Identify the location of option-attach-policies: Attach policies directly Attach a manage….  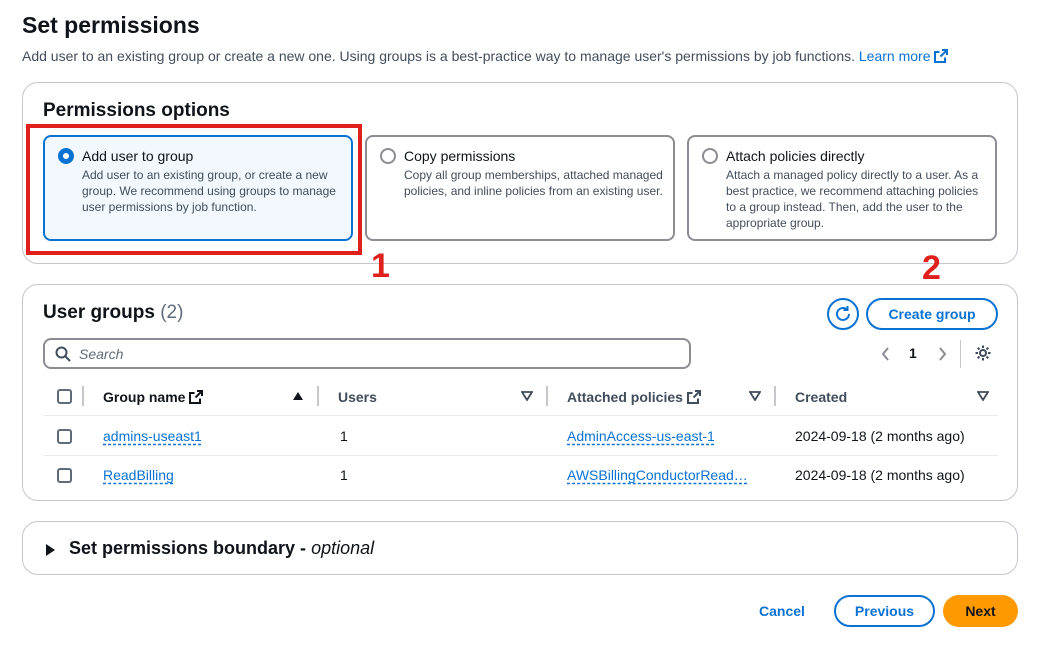
(842, 188).